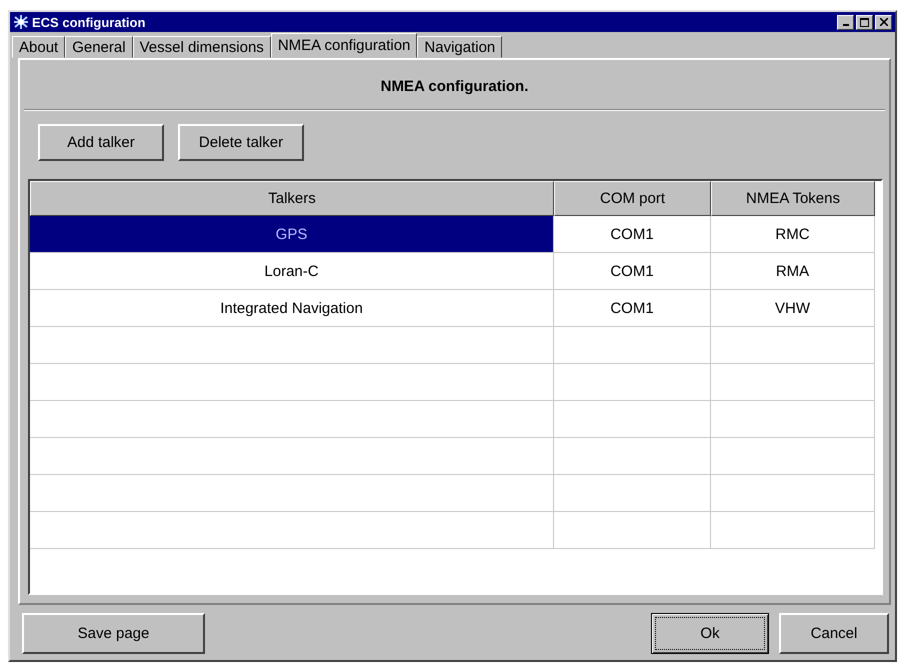 Image resolution: width=905 pixels, height=666 pixels. I want to click on close-button, so click(883, 22).